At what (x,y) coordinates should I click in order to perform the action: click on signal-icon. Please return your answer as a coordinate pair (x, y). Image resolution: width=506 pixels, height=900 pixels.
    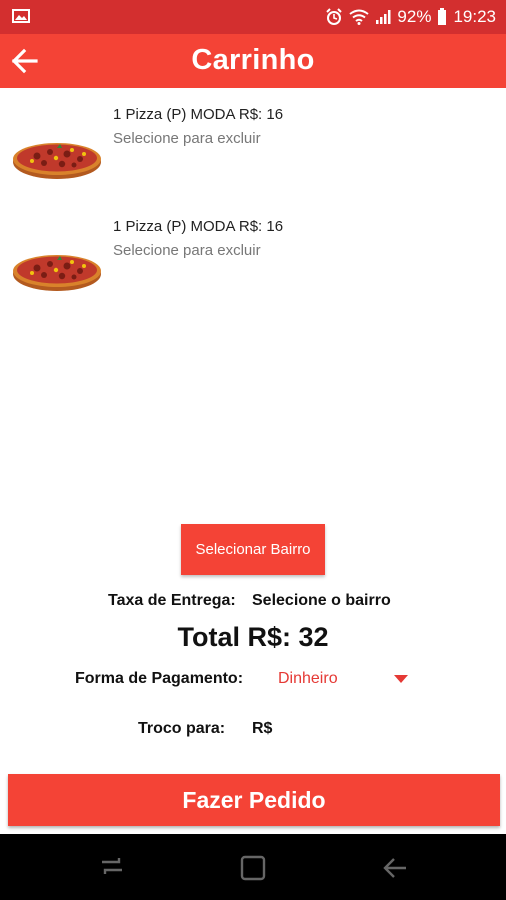
    Looking at the image, I should click on (383, 17).